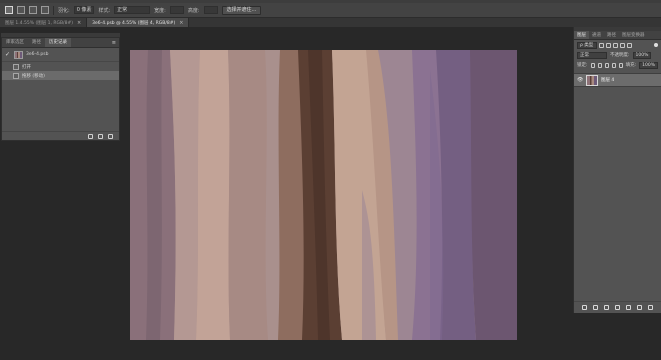 The image size is (661, 360). I want to click on history-item-label: 打开, so click(26, 67).